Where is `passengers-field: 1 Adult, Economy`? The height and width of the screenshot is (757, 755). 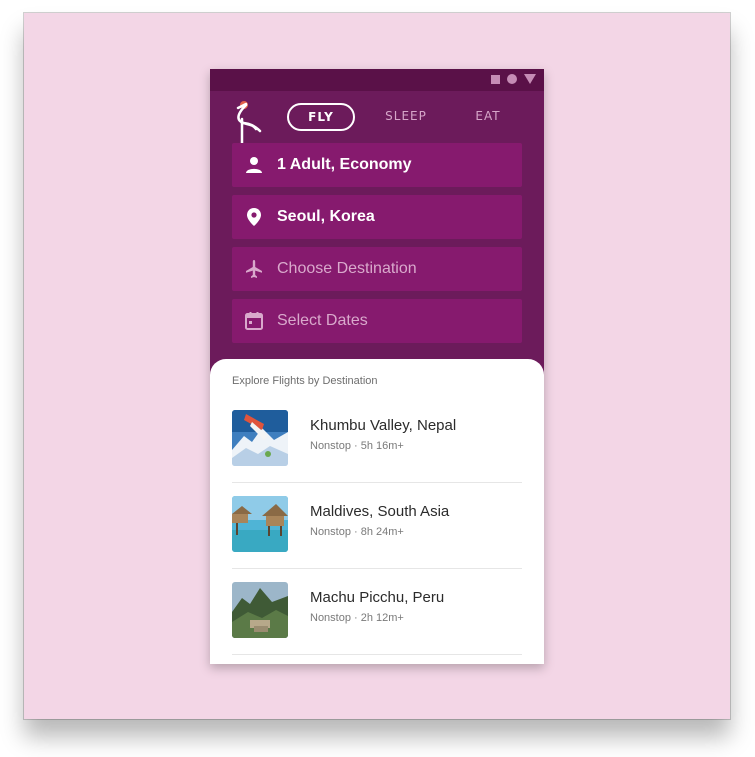
passengers-field: 1 Adult, Economy is located at coordinates (377, 165).